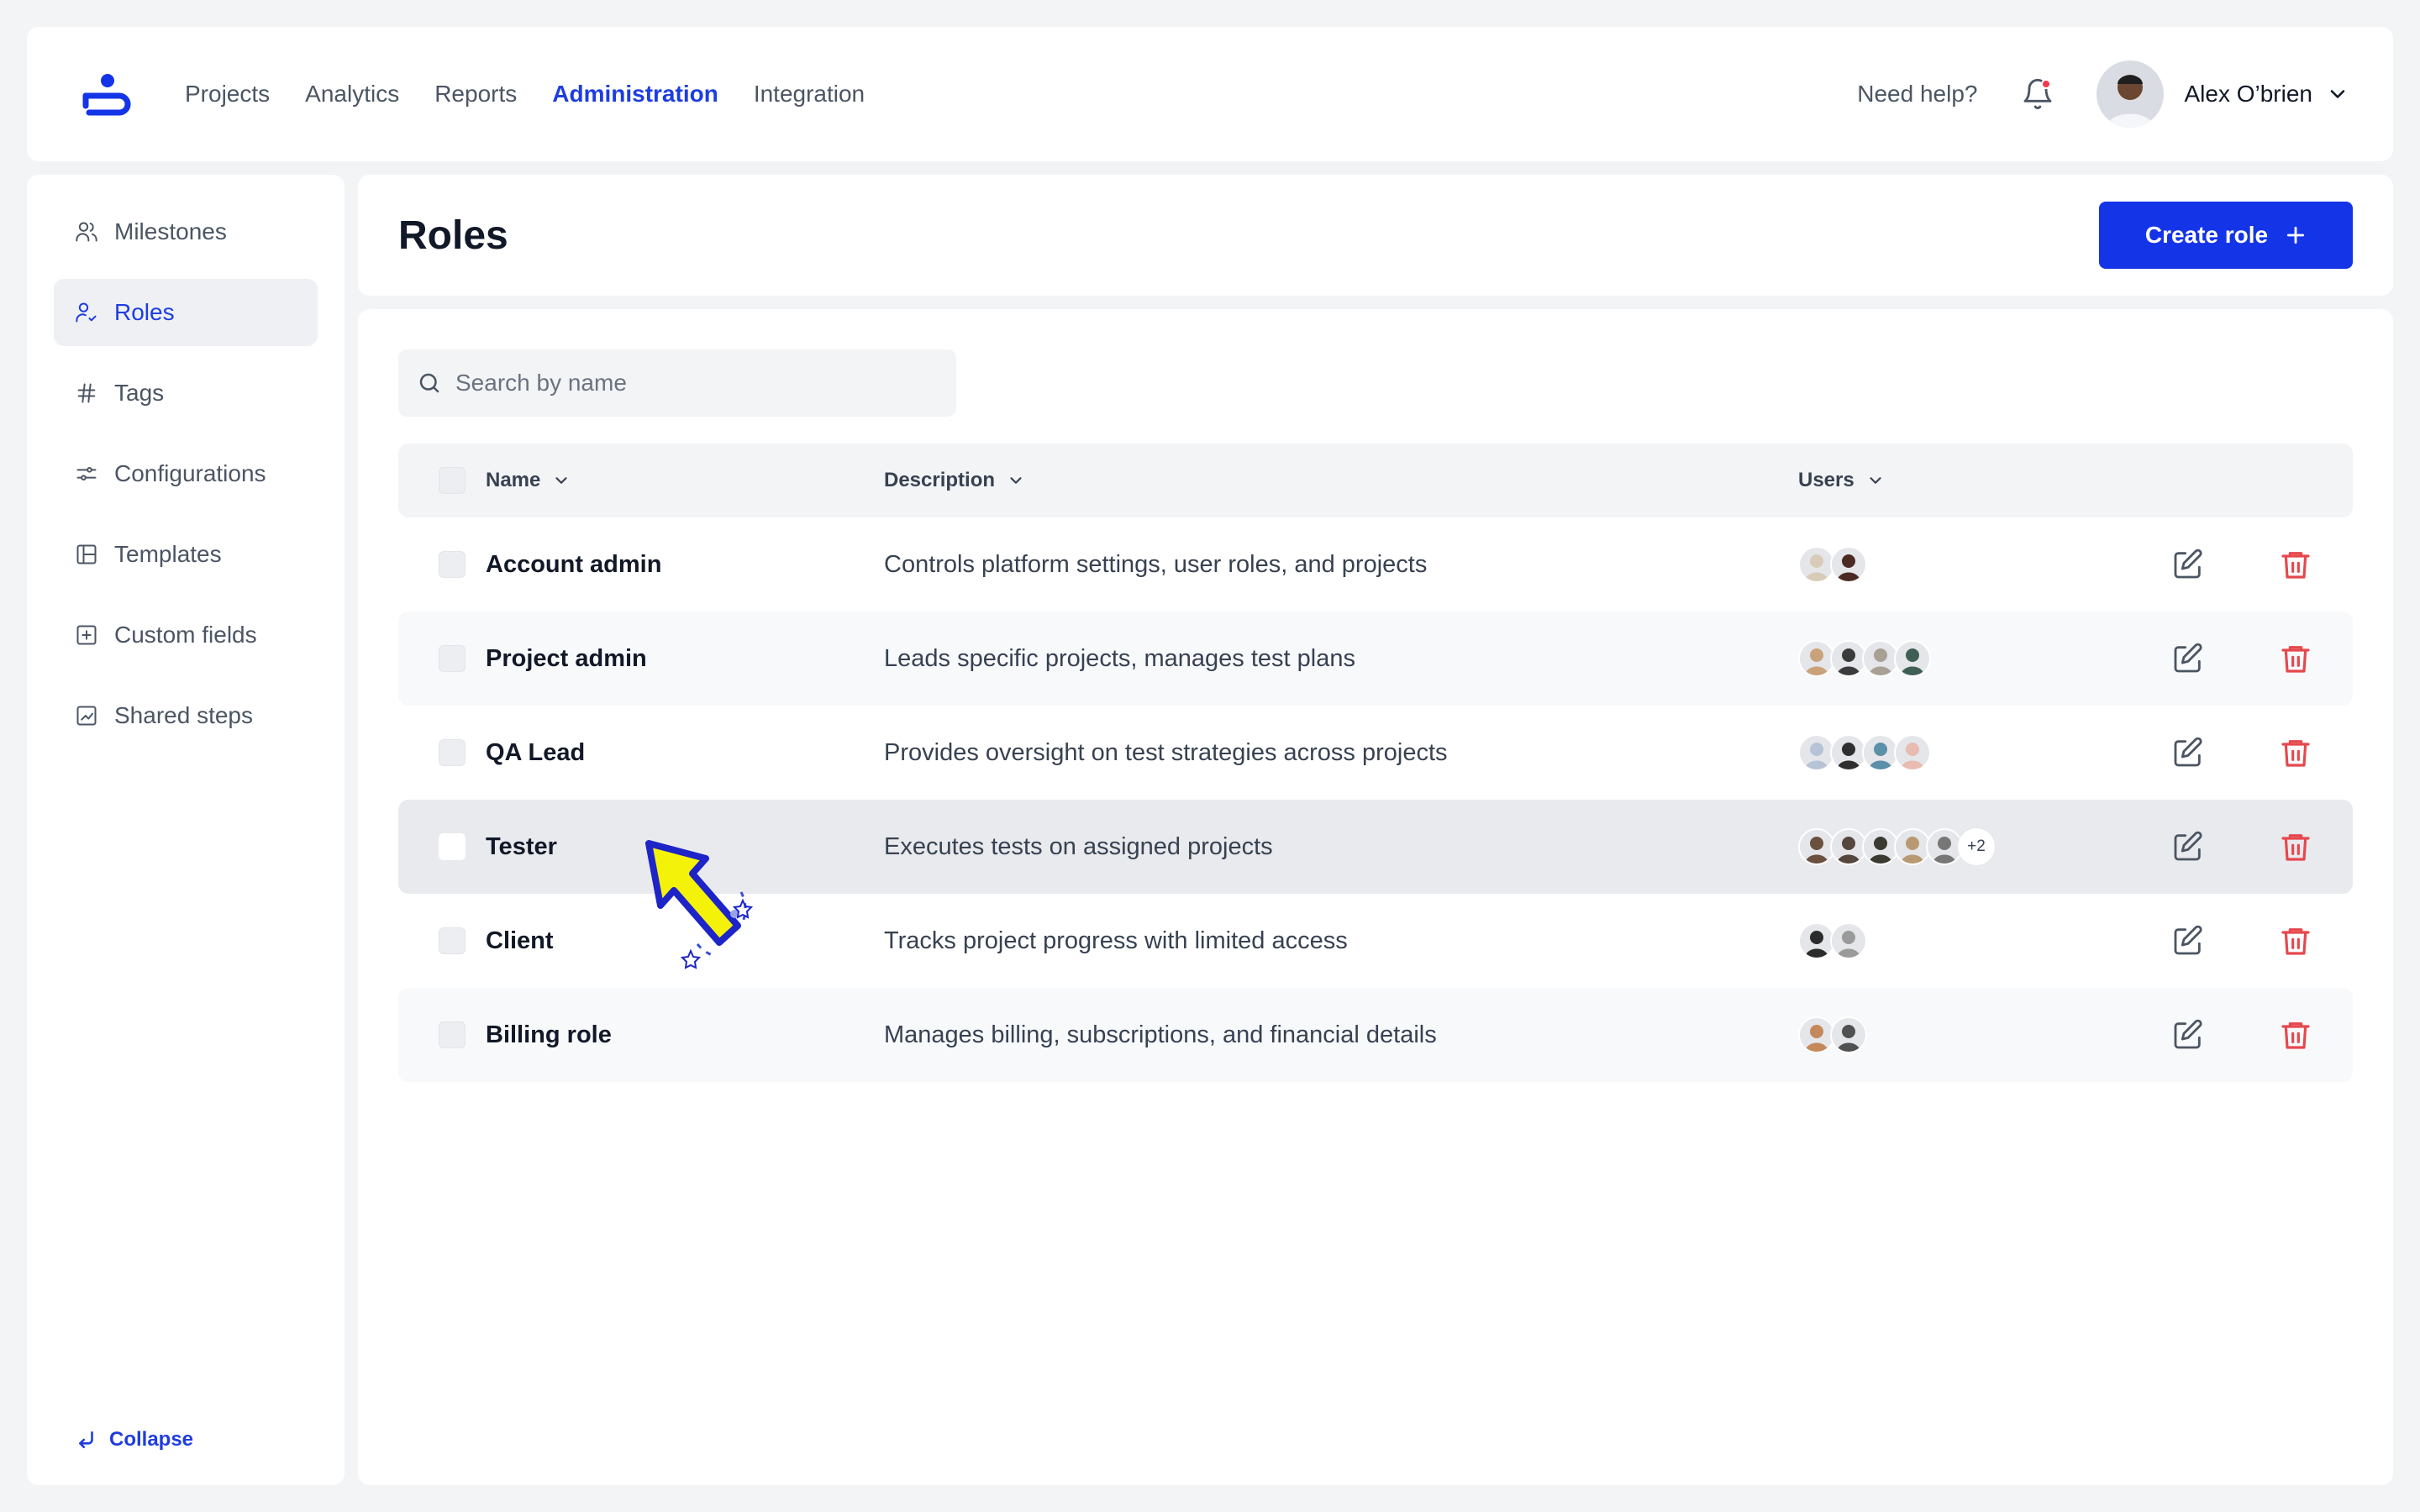  What do you see at coordinates (1896, 846) in the screenshot?
I see `role-users: +2` at bounding box center [1896, 846].